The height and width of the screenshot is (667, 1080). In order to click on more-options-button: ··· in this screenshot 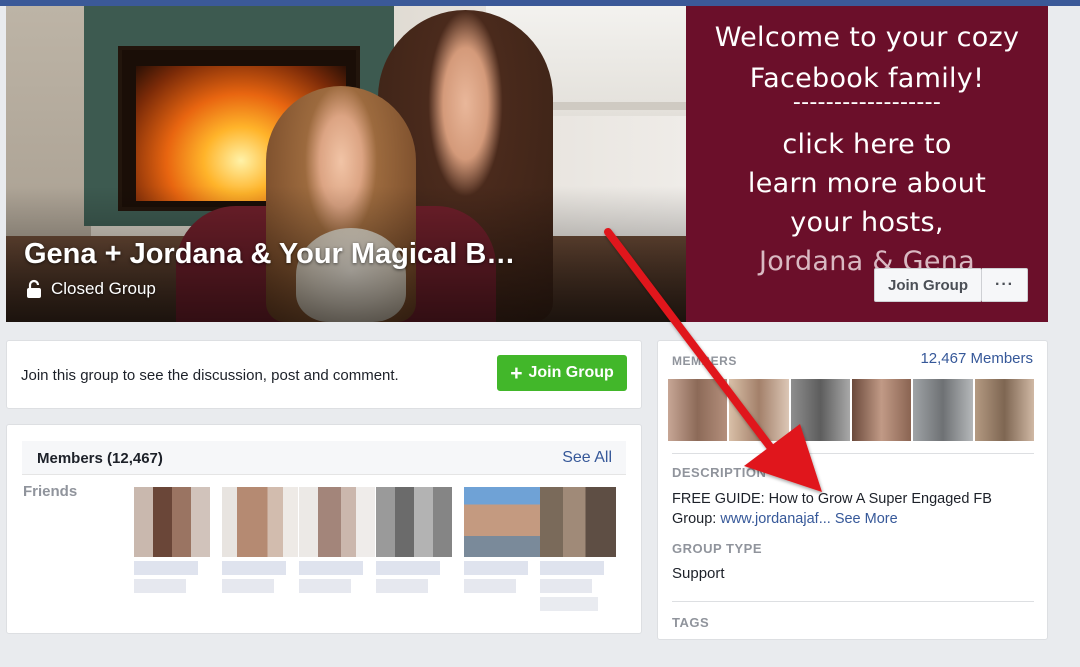, I will do `click(1005, 285)`.